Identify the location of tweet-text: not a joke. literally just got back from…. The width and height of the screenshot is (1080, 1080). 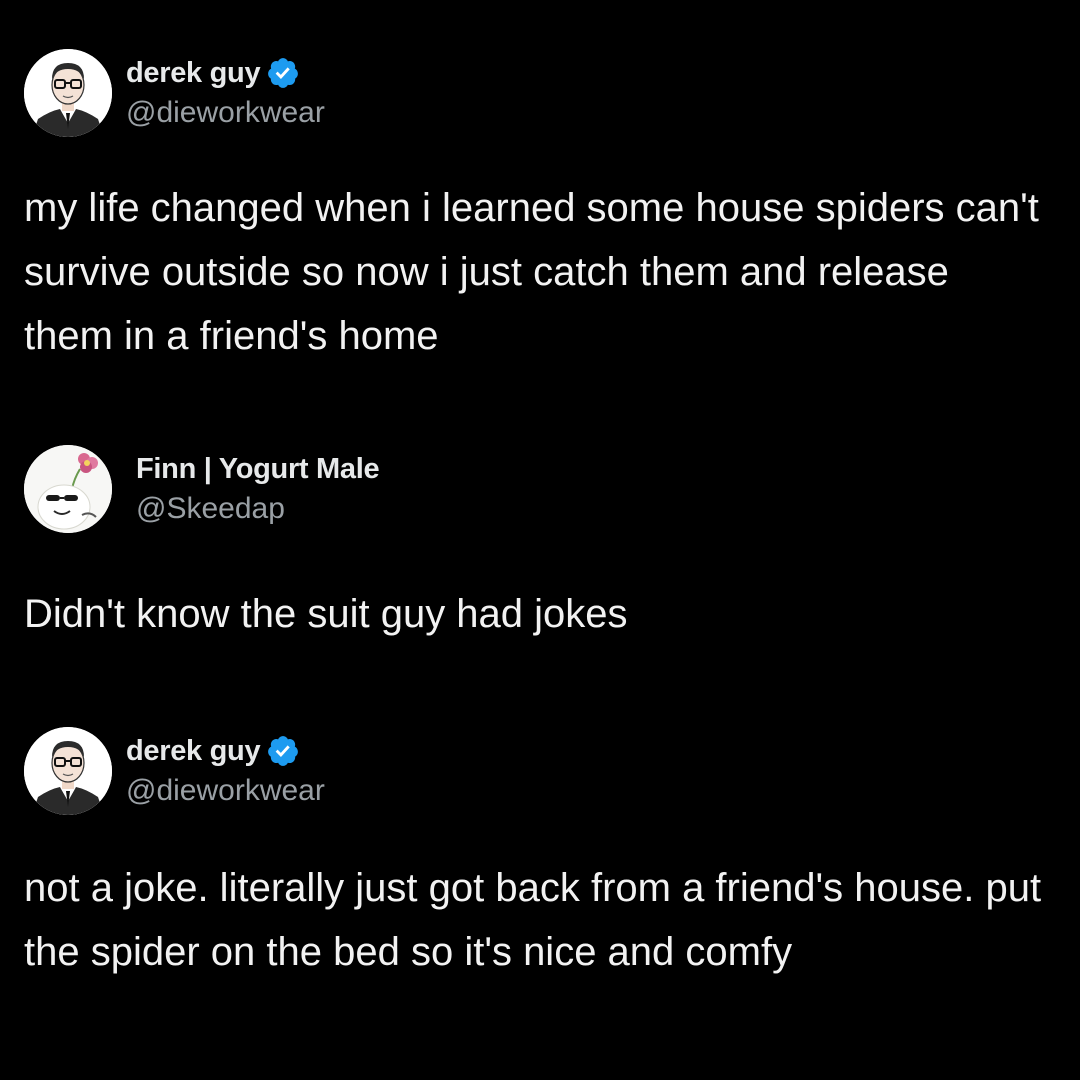
(533, 920).